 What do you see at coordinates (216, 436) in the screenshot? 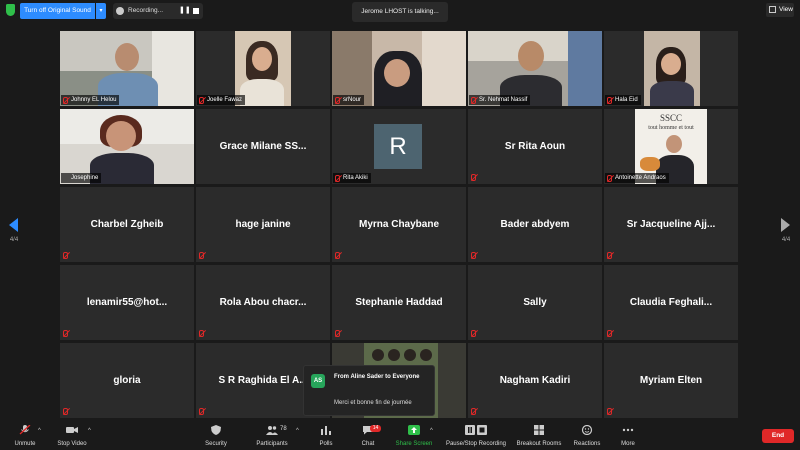
I see `security-button: Security` at bounding box center [216, 436].